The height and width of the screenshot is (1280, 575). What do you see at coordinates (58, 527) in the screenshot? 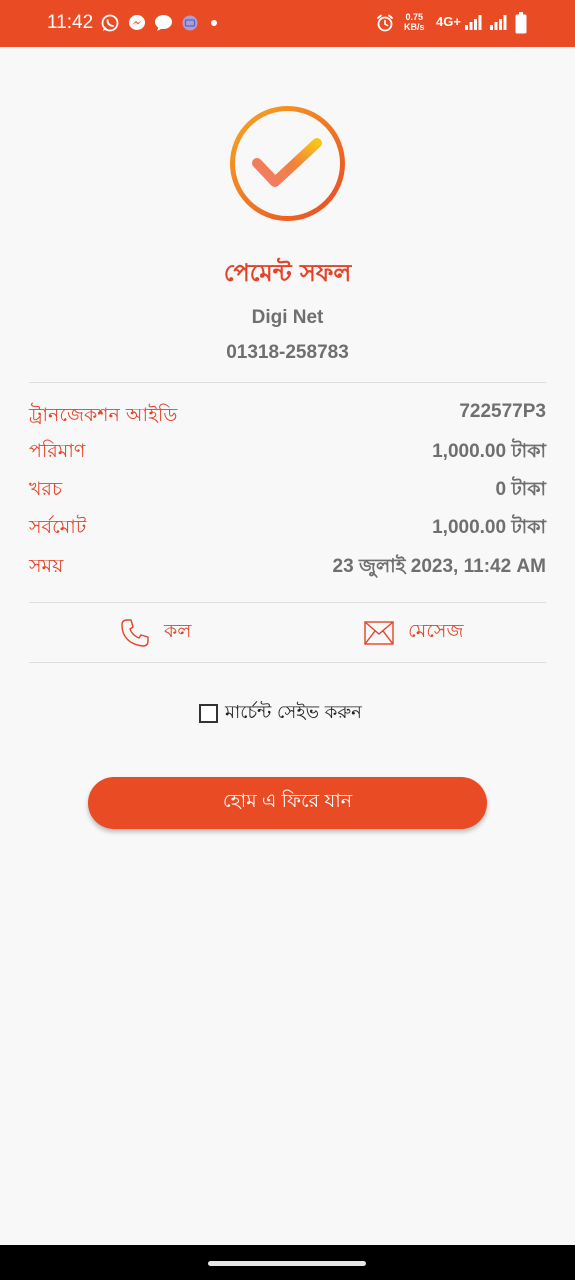
I see `detail-label: সর্বমোট` at bounding box center [58, 527].